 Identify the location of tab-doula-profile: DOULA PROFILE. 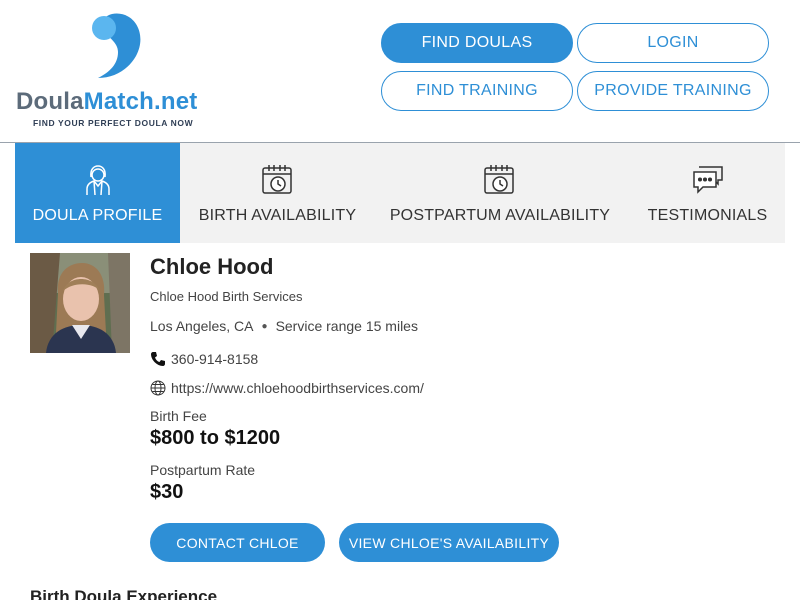
(97, 193).